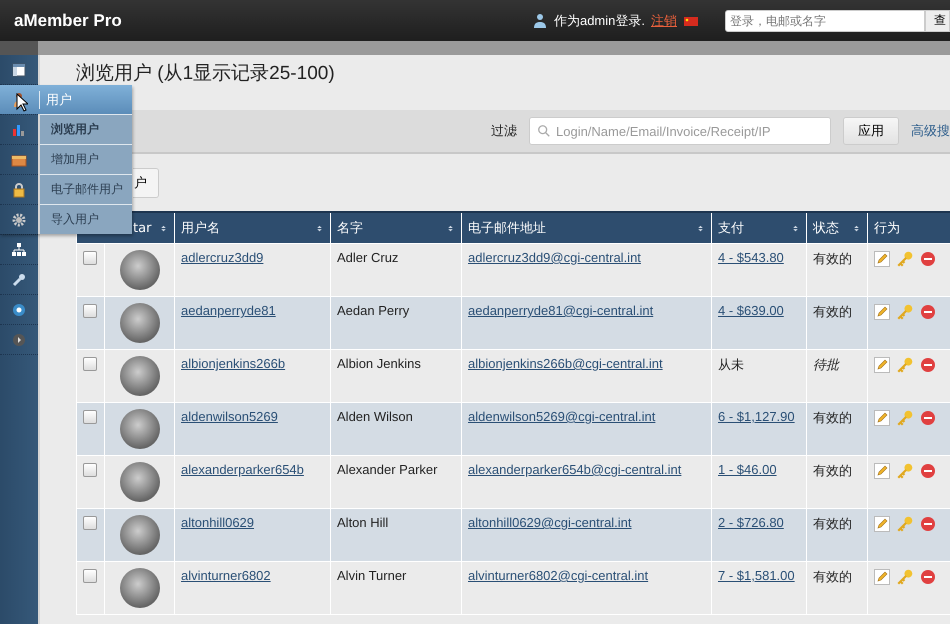 This screenshot has height=624, width=950. What do you see at coordinates (371, 575) in the screenshot?
I see `user-name: Alvin Turner` at bounding box center [371, 575].